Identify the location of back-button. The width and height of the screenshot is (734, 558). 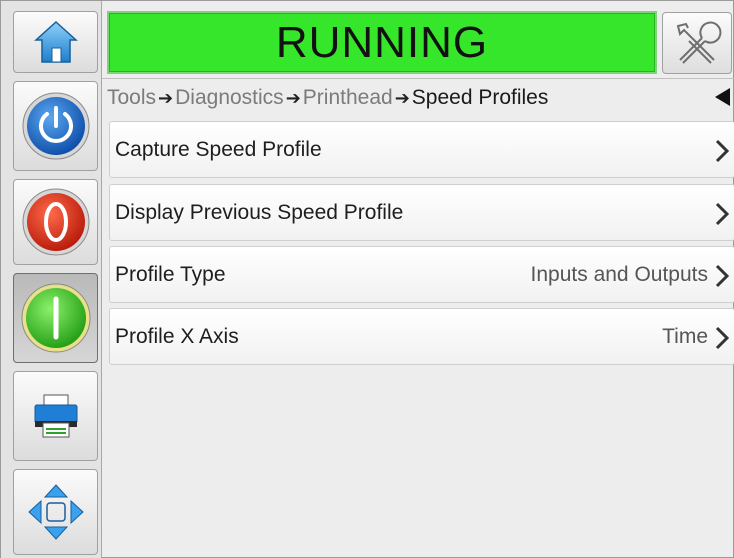
(722, 97).